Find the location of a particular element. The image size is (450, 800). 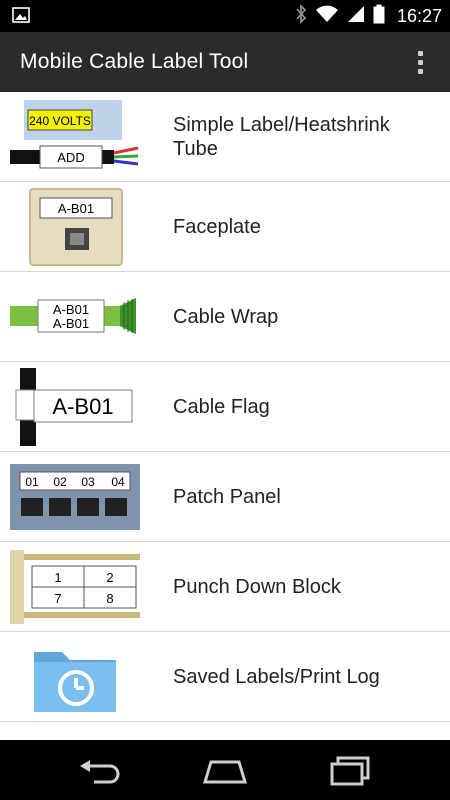

list-item-faceplate: A-B01 Faceplate is located at coordinates (225, 227).